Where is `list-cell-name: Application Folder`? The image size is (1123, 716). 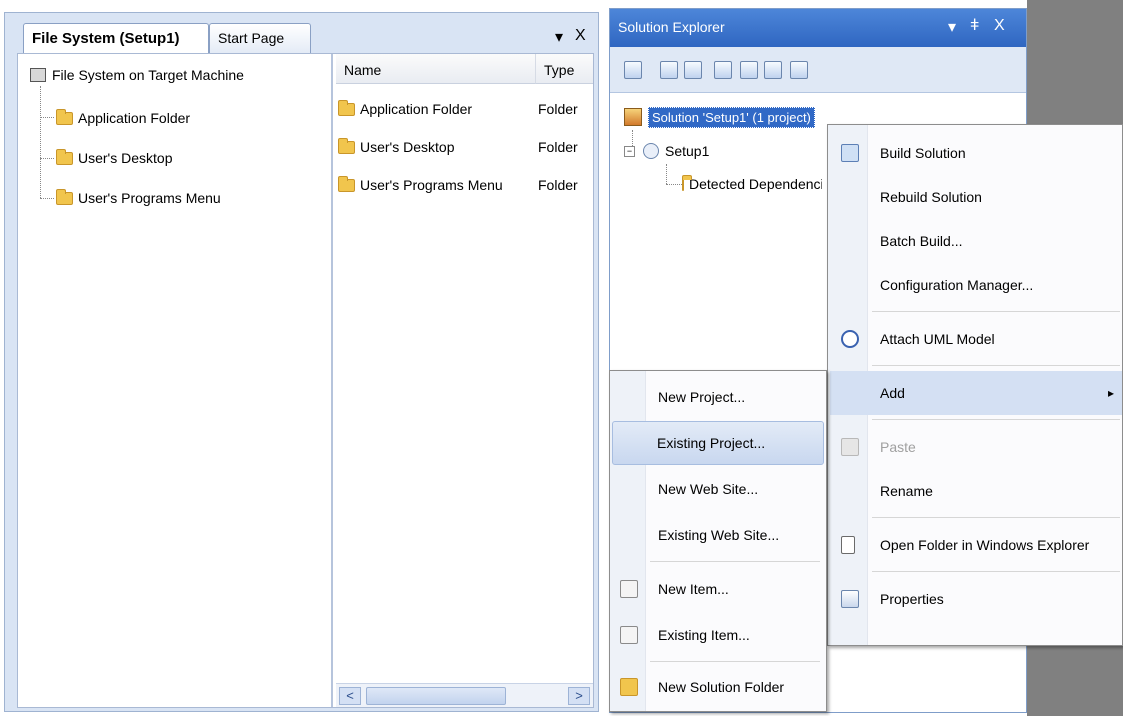
list-cell-name: Application Folder is located at coordinates (416, 109).